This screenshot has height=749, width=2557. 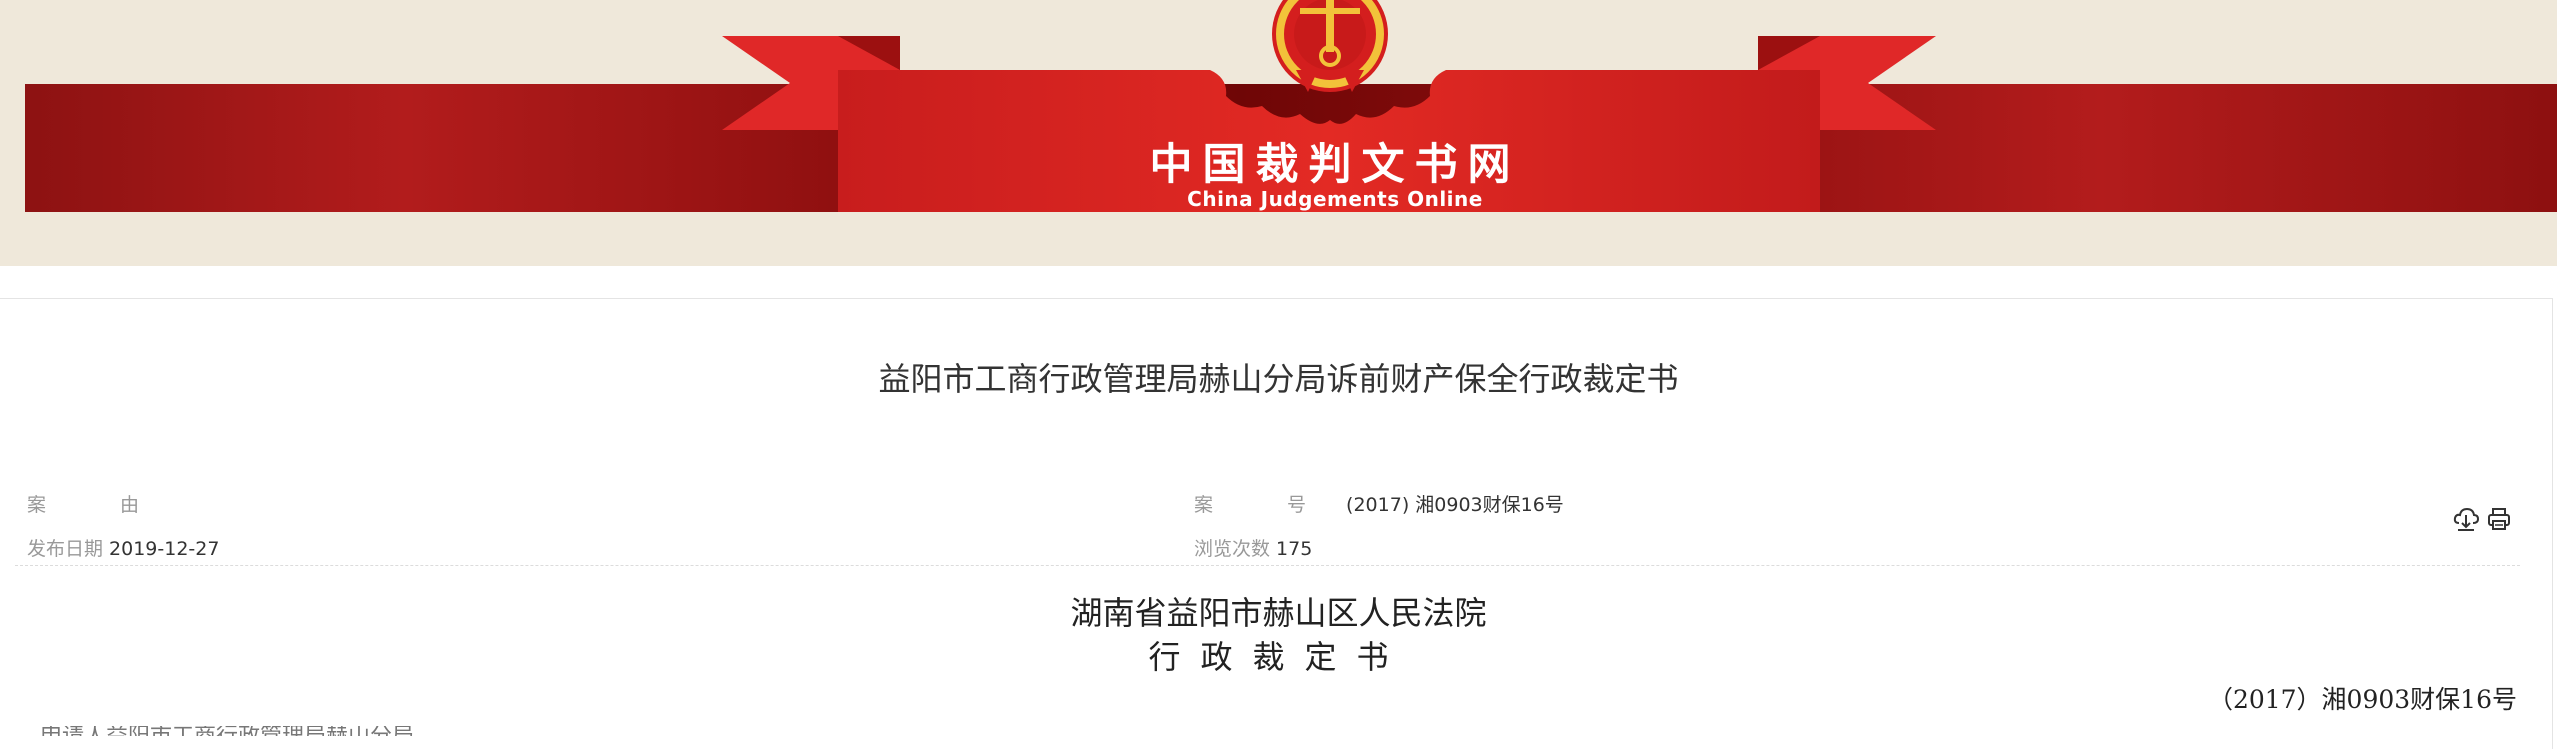 What do you see at coordinates (1335, 199) in the screenshot?
I see `site-subtitle: China Judgements Online` at bounding box center [1335, 199].